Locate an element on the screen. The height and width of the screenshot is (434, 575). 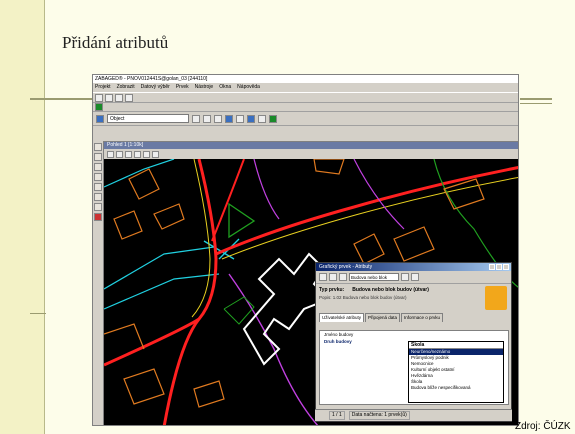
menu-datovy-vyber: Datový výběr is located at coordinates (155, 87).